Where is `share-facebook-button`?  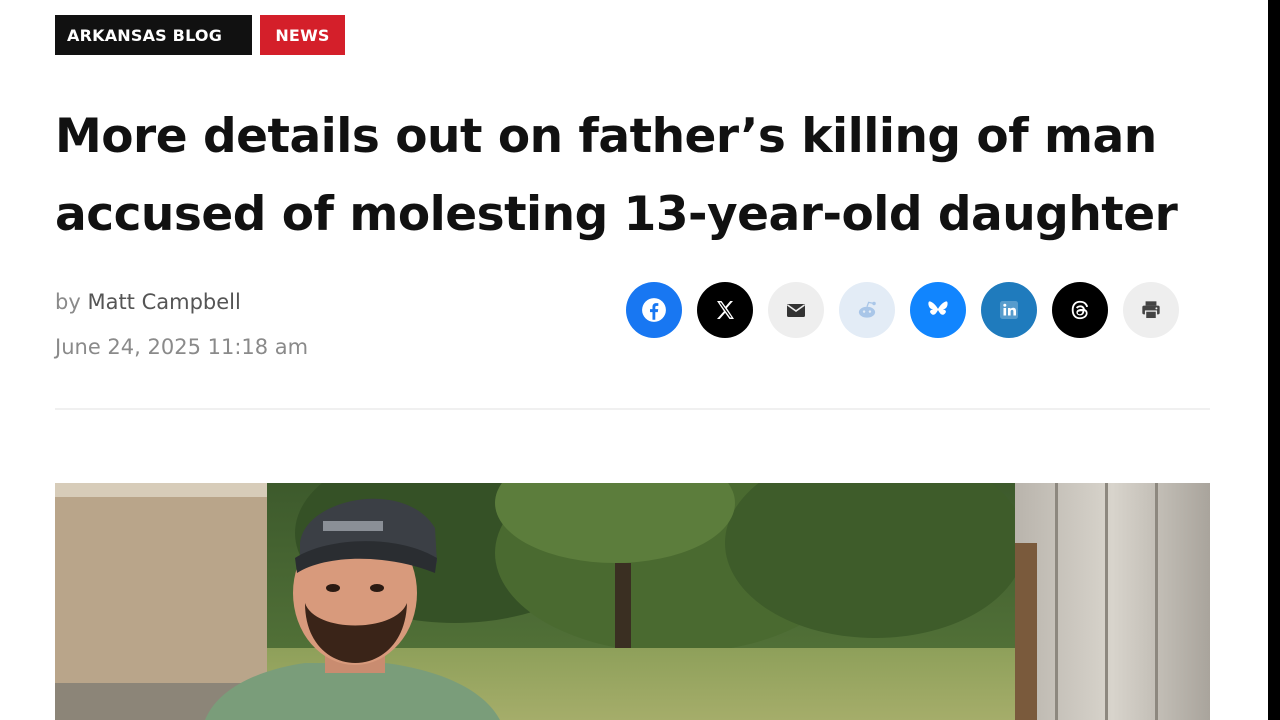
share-facebook-button is located at coordinates (654, 310).